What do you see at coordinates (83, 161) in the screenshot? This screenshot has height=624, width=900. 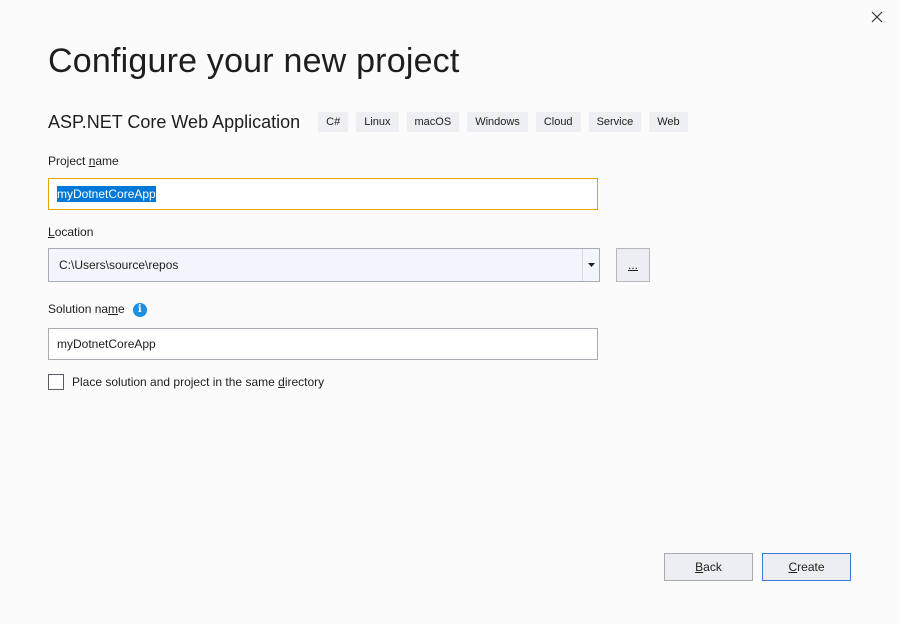 I see `project-name-label: Project name` at bounding box center [83, 161].